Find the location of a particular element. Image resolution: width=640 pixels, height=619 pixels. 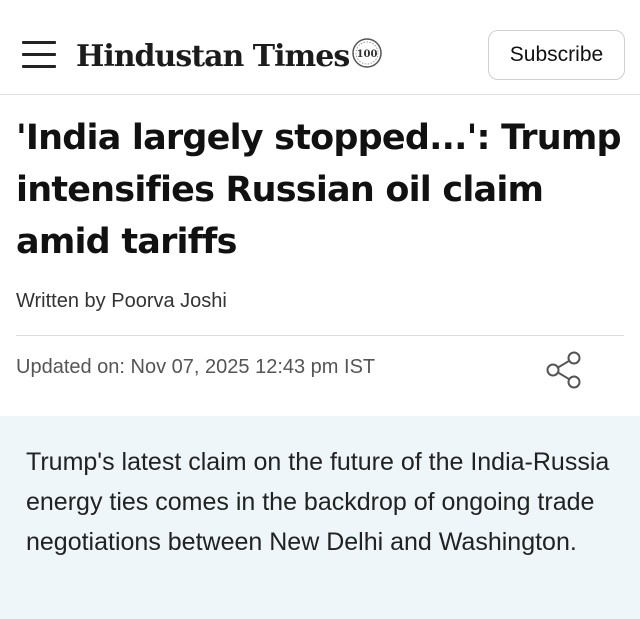

site-logo: Hindustan Times 100 is located at coordinates (229, 56).